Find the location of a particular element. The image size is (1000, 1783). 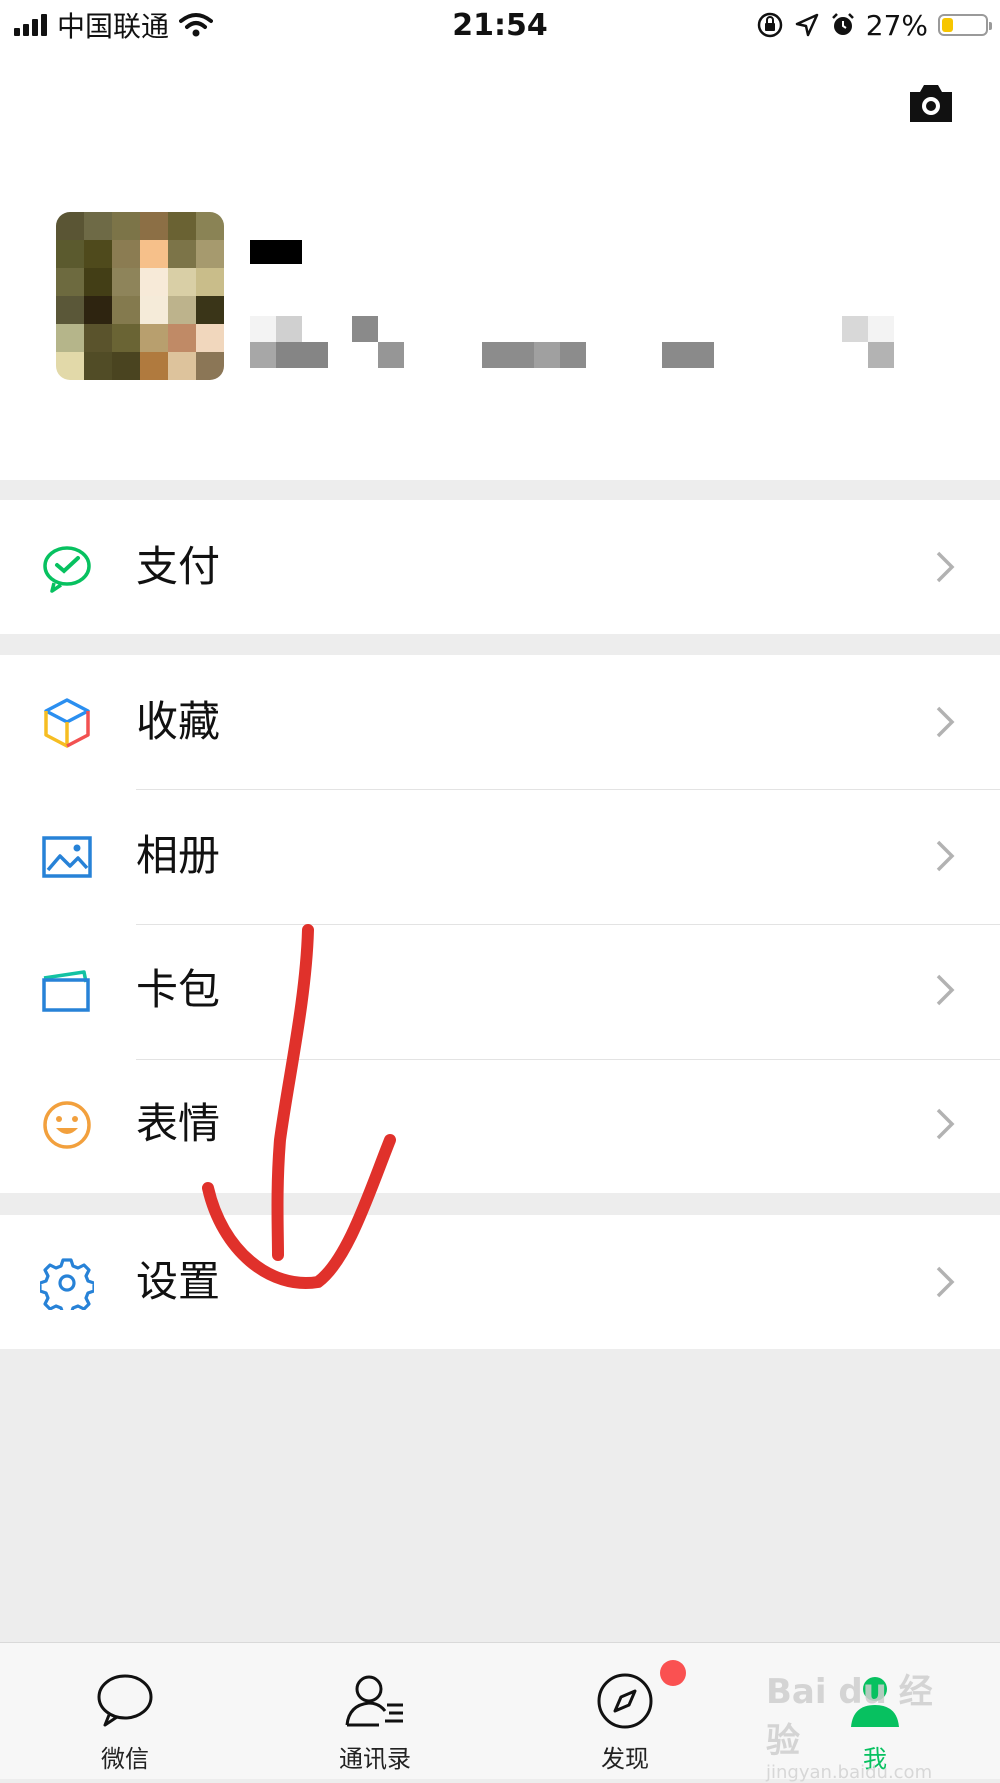

menu-label-pay: 支付 is located at coordinates (178, 566).